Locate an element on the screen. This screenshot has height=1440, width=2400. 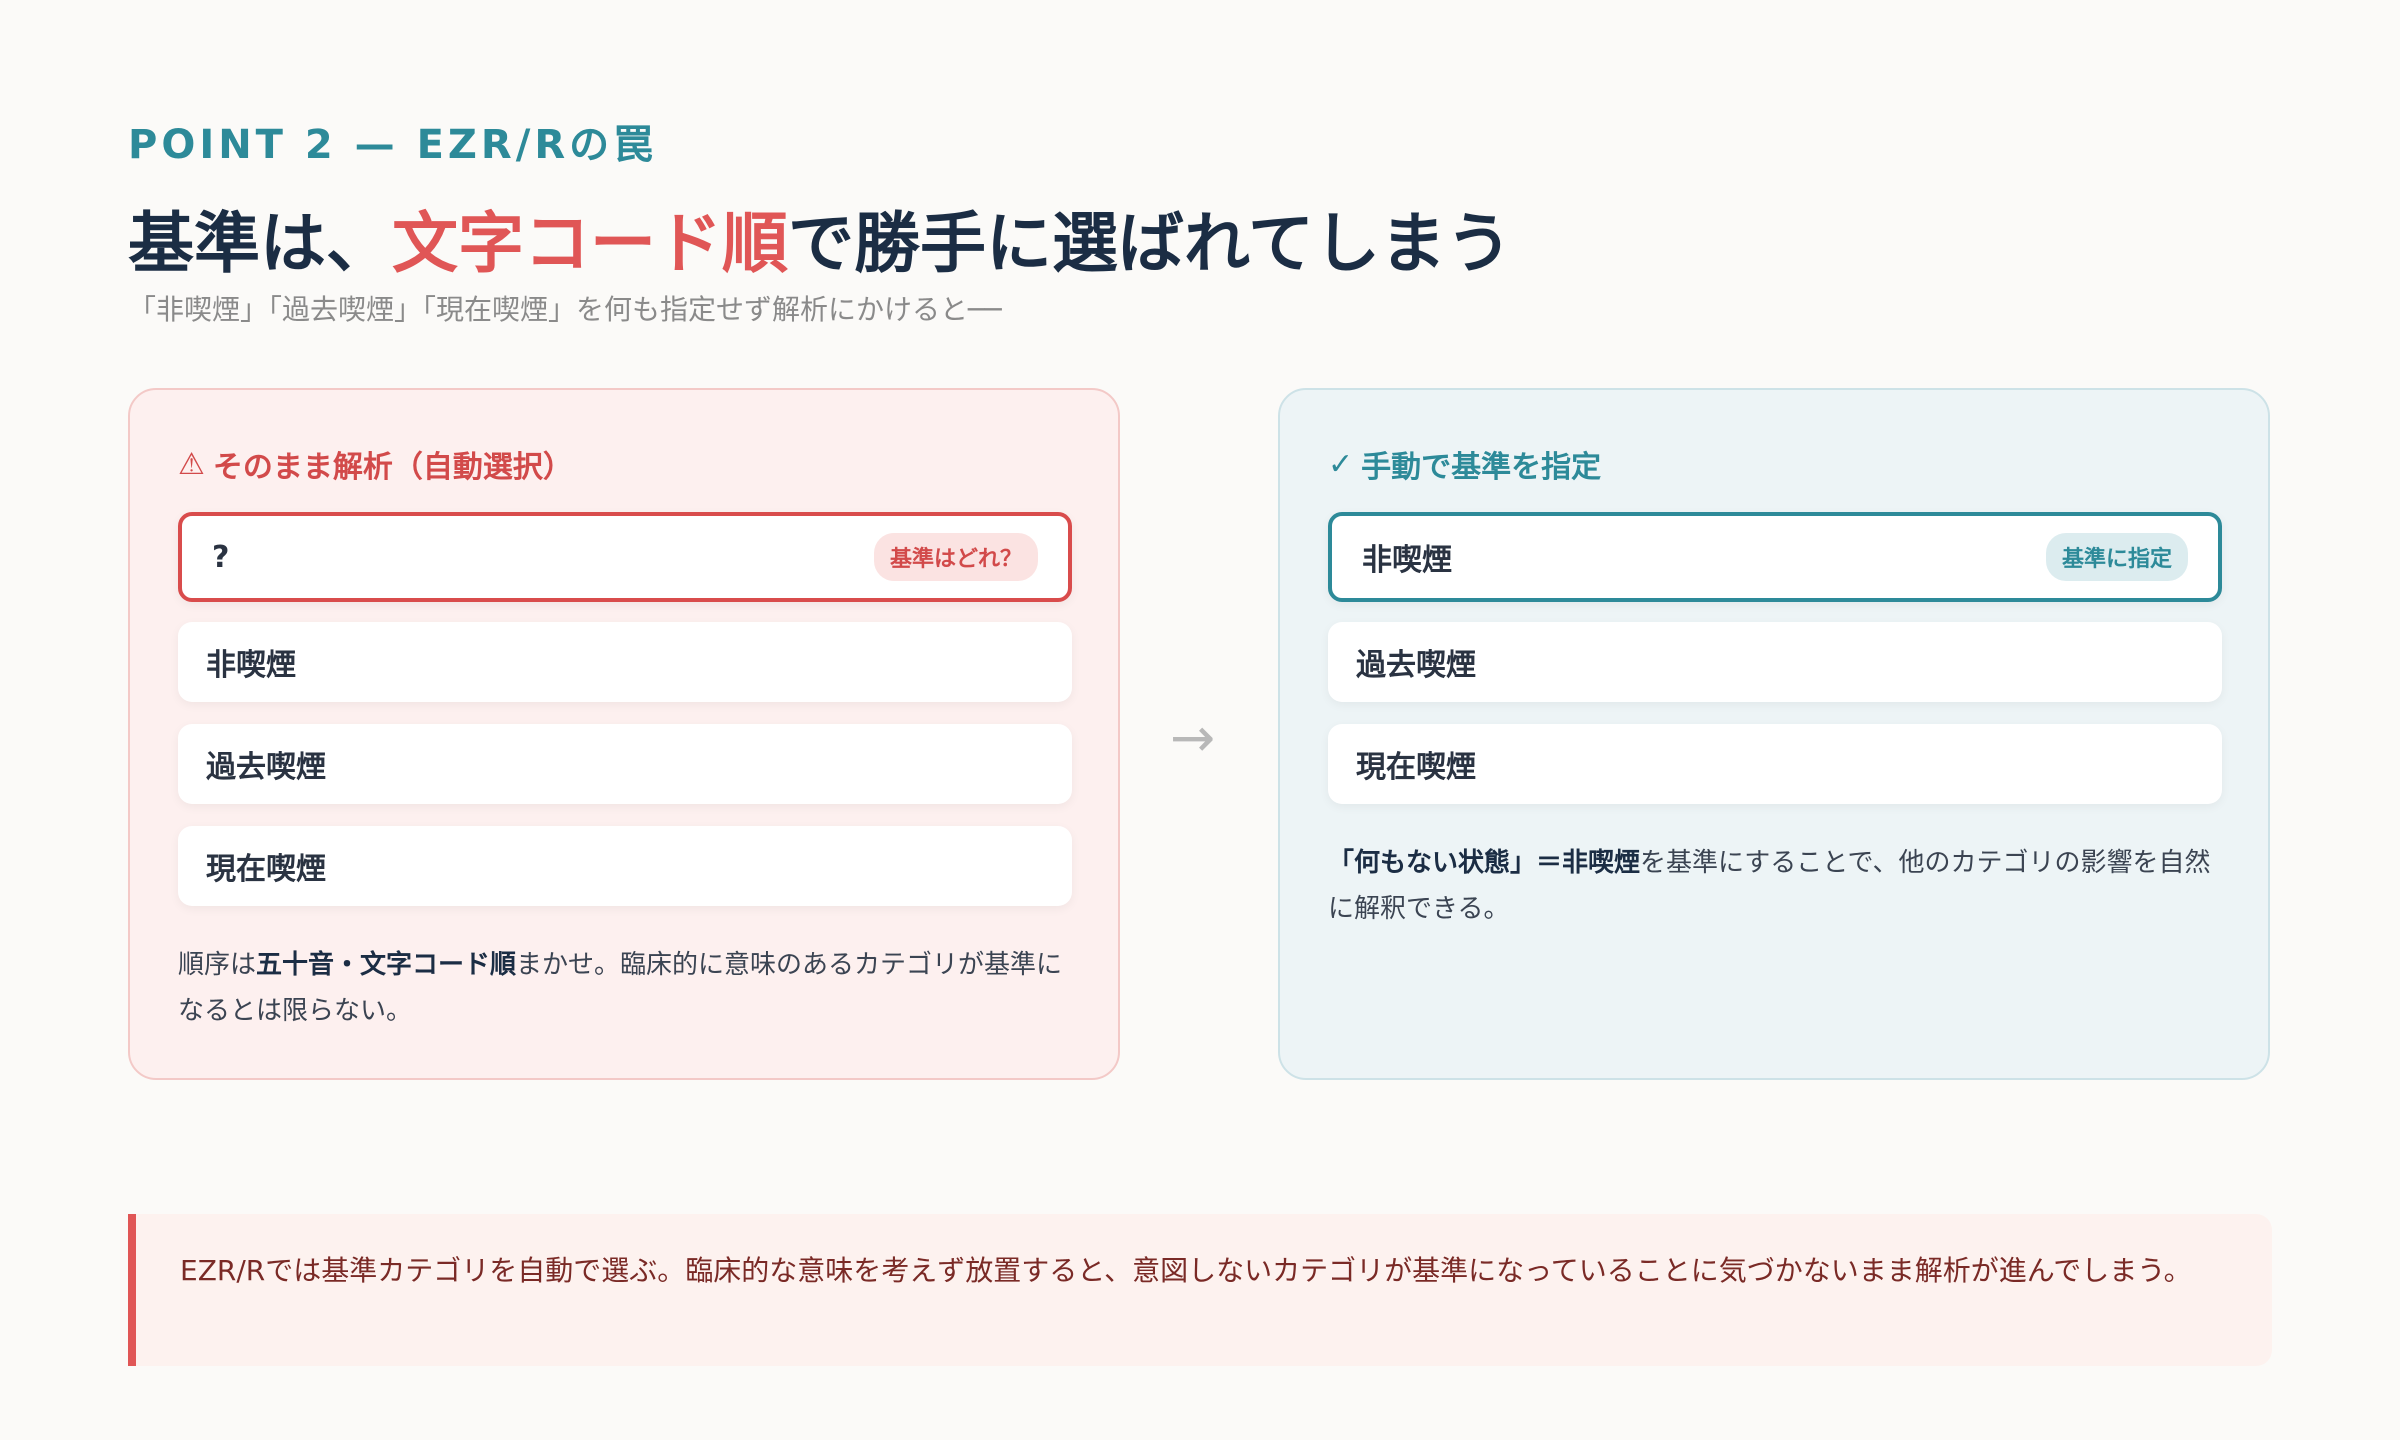
manual-selection-heading: ✓ 手動で基準を指定 is located at coordinates (1464, 464).